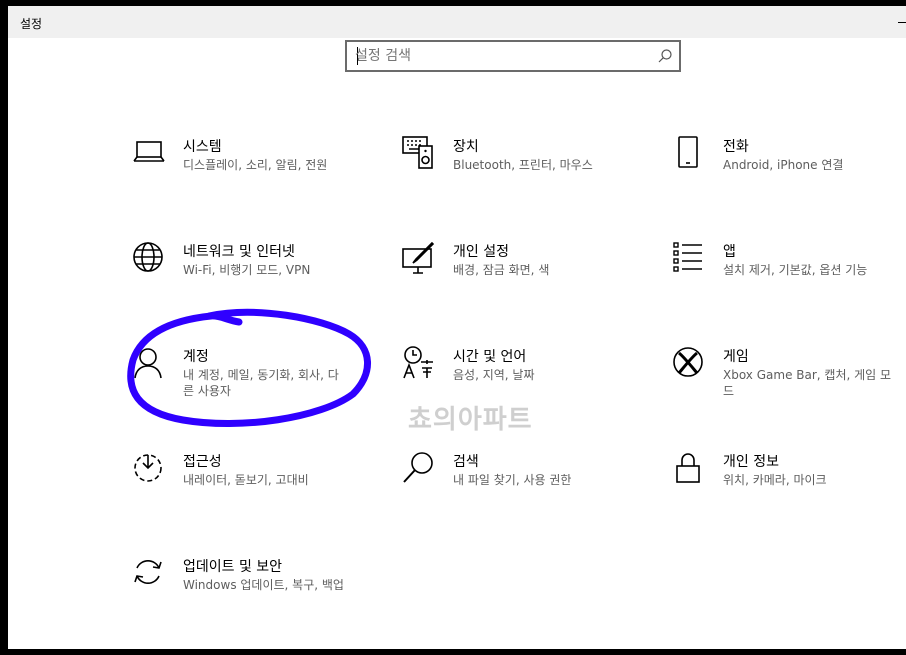 The image size is (906, 655). What do you see at coordinates (689, 363) in the screenshot?
I see `xbox-icon` at bounding box center [689, 363].